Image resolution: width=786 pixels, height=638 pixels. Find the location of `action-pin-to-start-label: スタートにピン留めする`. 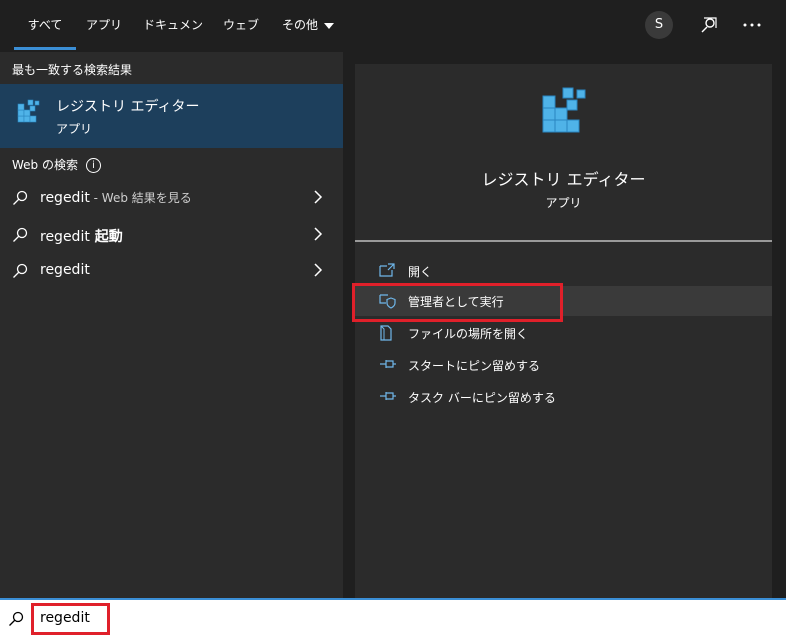

action-pin-to-start-label: スタートにピン留めする is located at coordinates (474, 366).